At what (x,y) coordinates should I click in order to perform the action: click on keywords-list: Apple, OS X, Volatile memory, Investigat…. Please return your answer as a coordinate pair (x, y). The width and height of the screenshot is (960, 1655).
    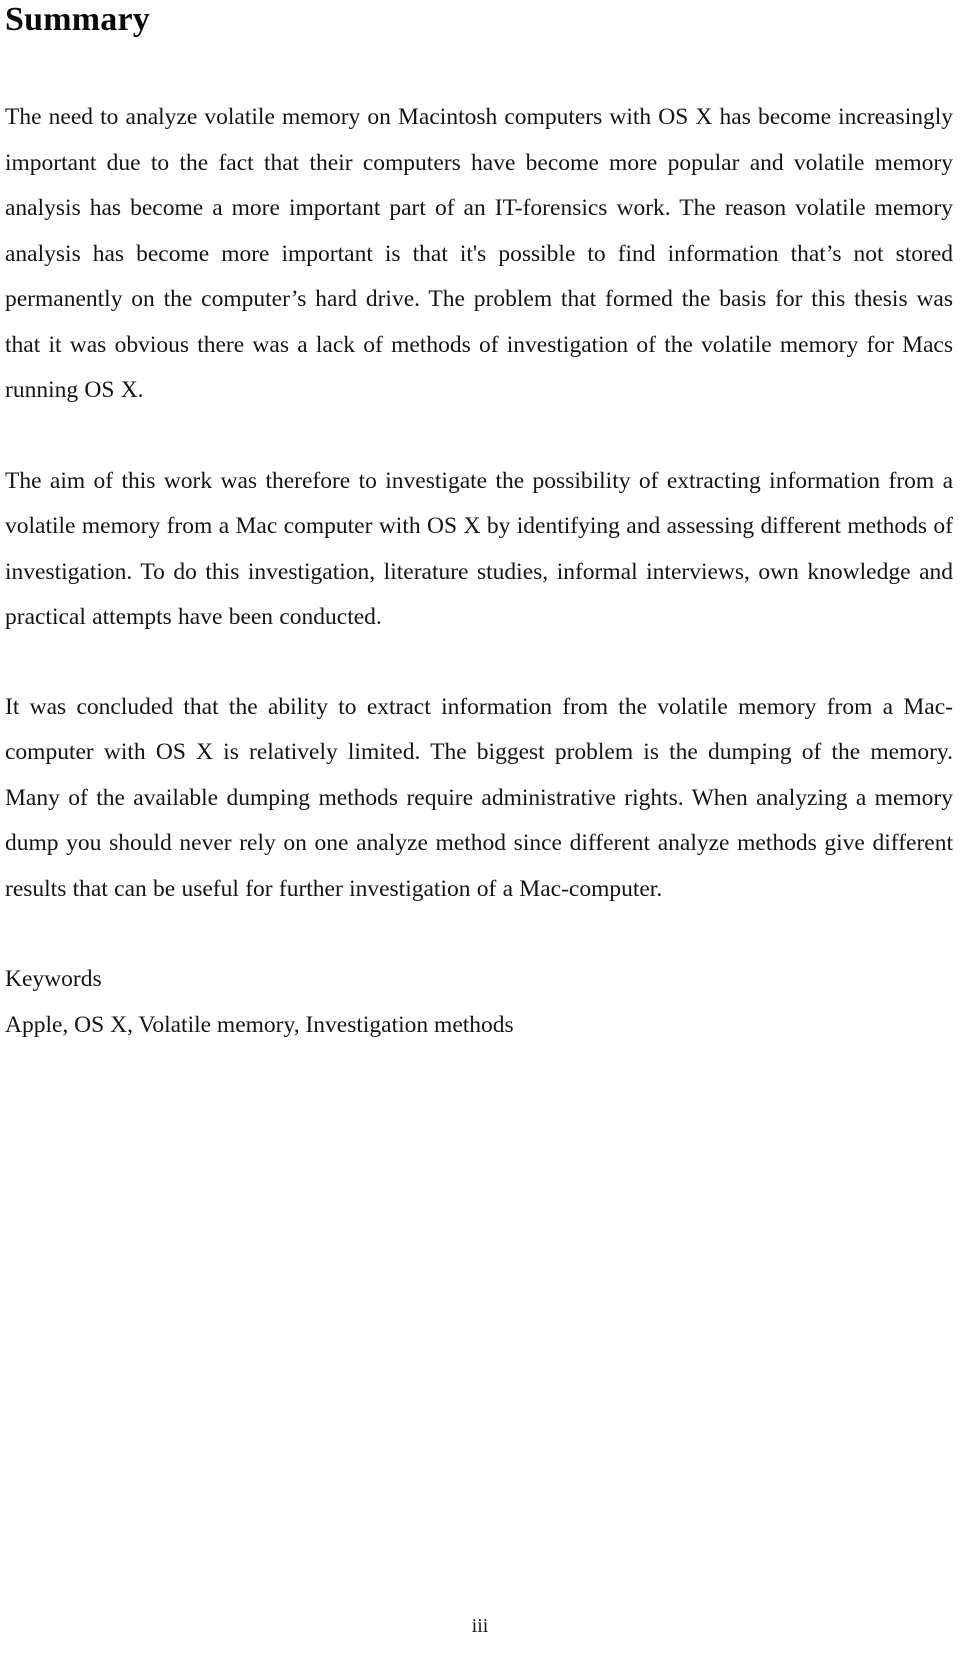
    Looking at the image, I should click on (259, 1024).